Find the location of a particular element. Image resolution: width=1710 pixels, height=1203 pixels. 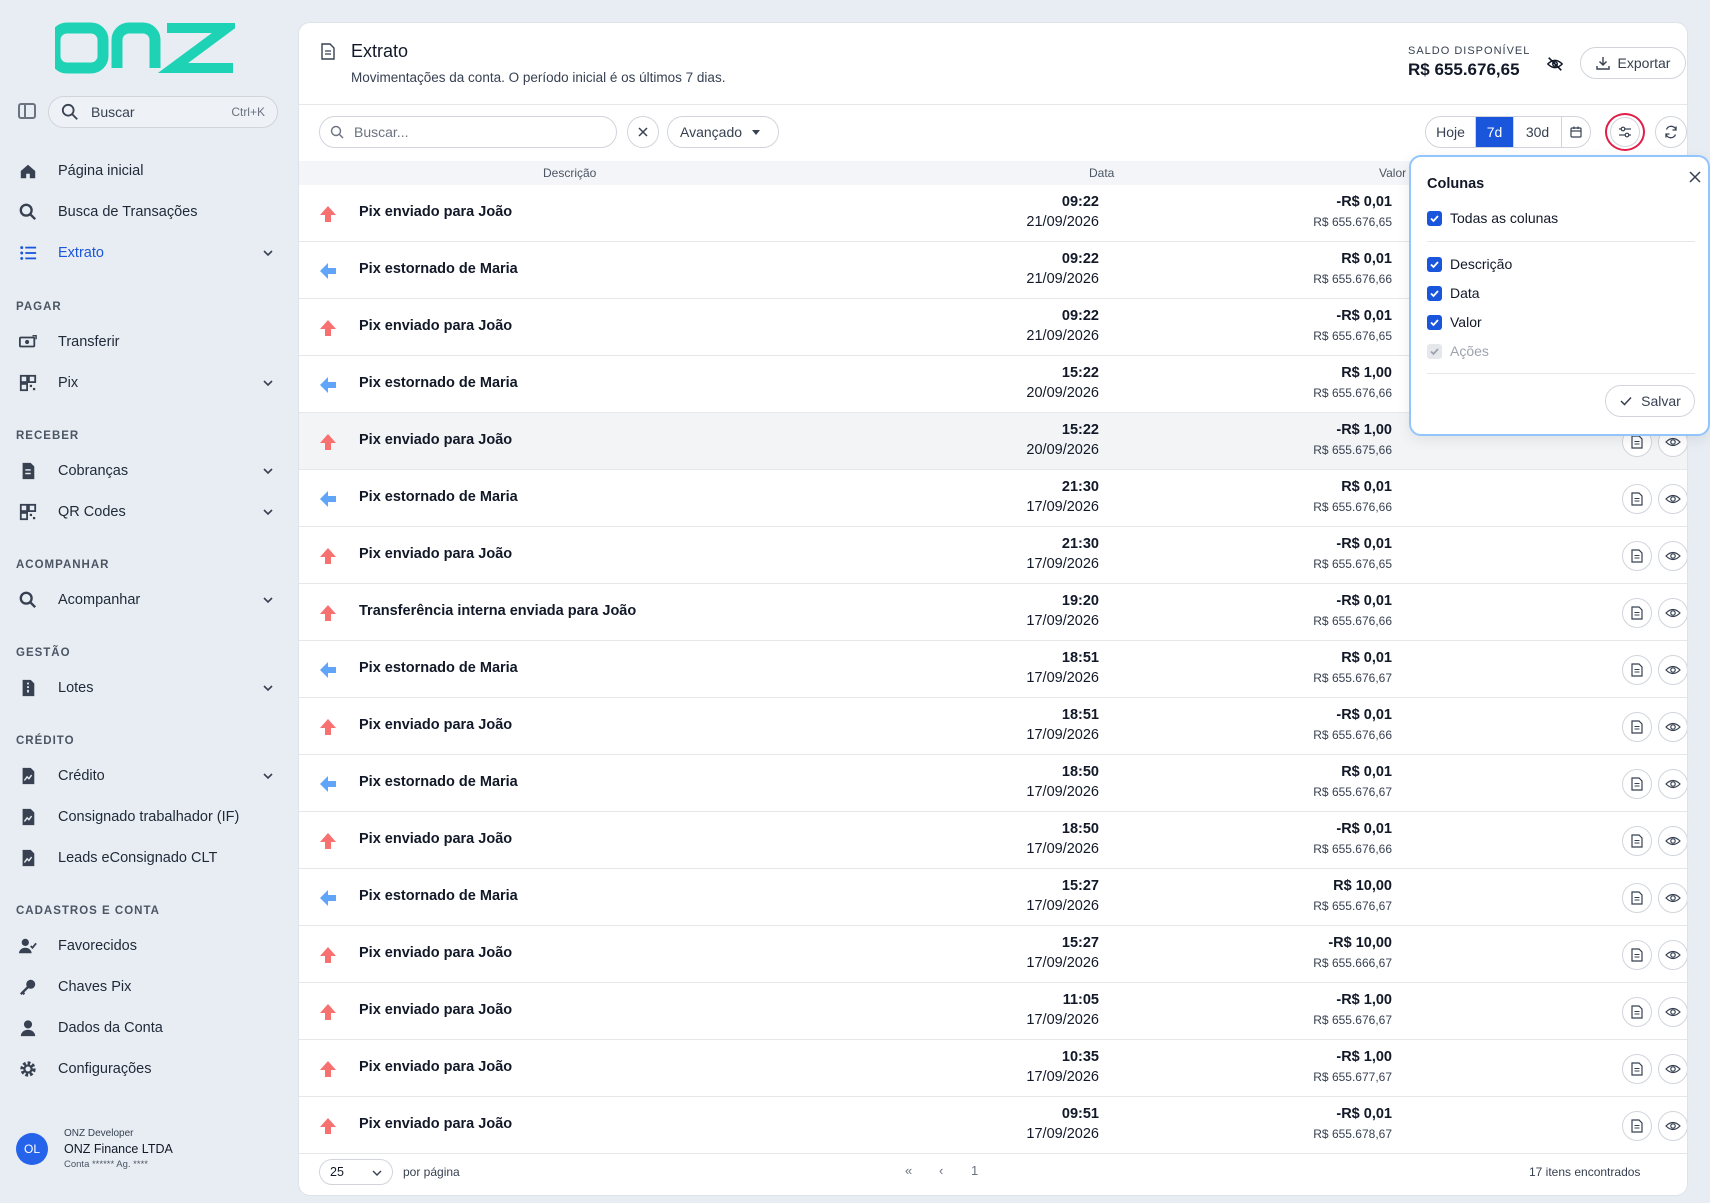

prev-page-button: ‹ is located at coordinates (941, 1170).